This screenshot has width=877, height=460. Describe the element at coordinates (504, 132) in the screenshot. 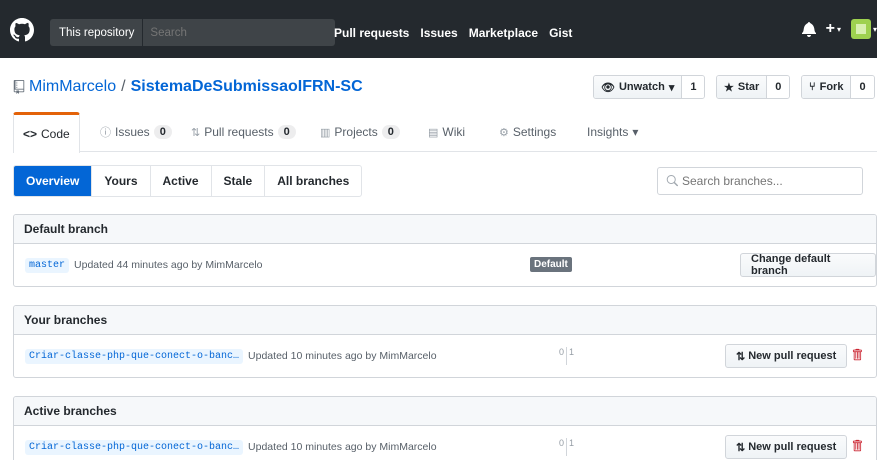

I see `gear-icon: ⚙` at that location.